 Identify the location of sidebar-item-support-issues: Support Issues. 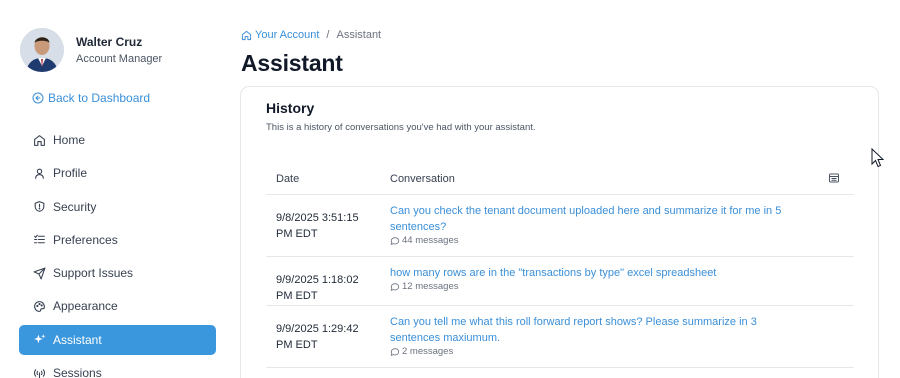
(117, 273).